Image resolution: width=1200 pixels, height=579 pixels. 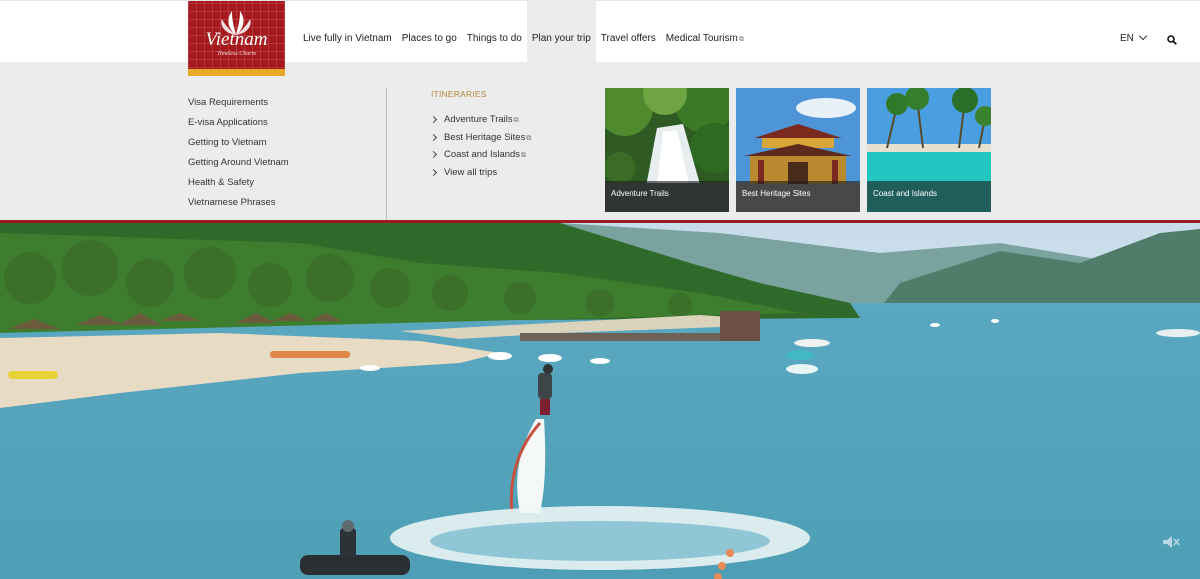 What do you see at coordinates (236, 54) in the screenshot?
I see `logo-tagline: Timeless Charm` at bounding box center [236, 54].